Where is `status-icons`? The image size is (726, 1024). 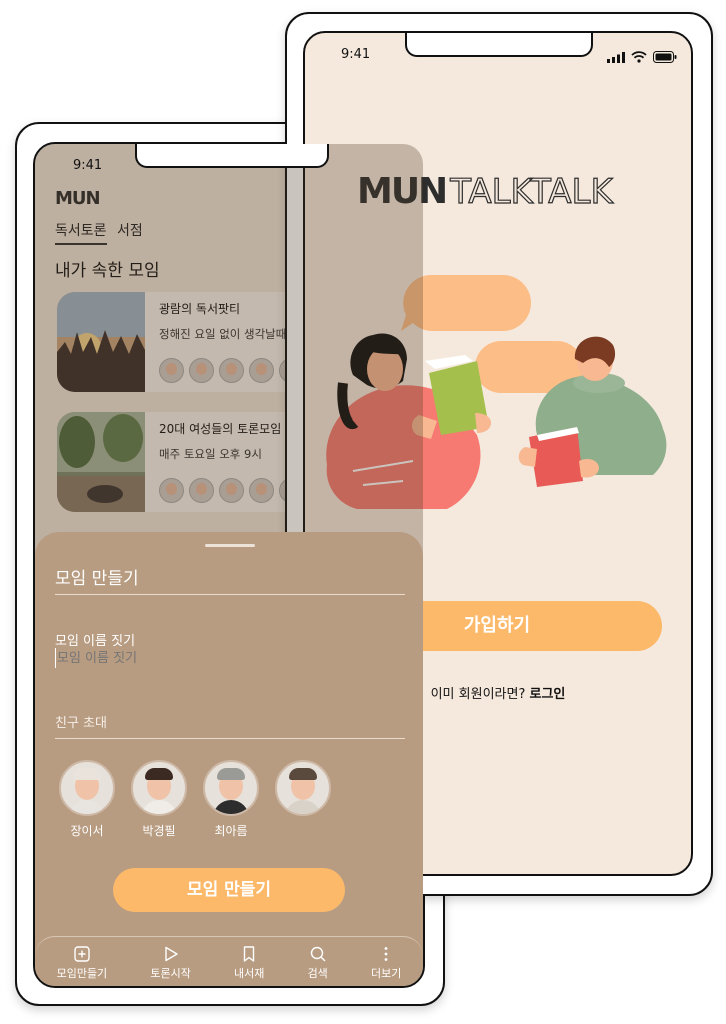 status-icons is located at coordinates (642, 57).